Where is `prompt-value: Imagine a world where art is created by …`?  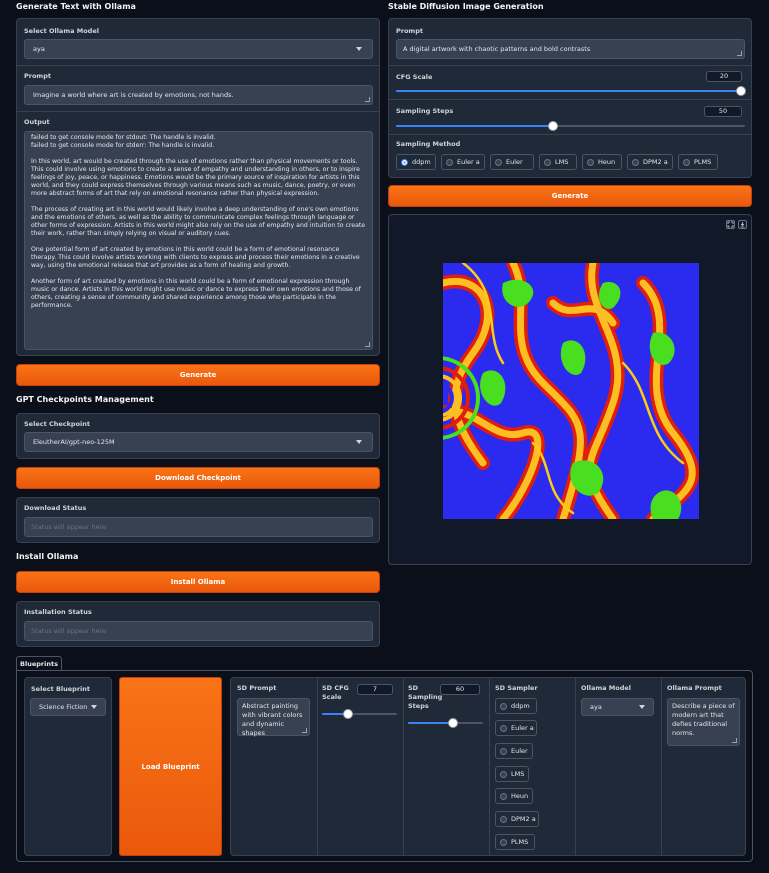 prompt-value: Imagine a world where art is created by … is located at coordinates (133, 95).